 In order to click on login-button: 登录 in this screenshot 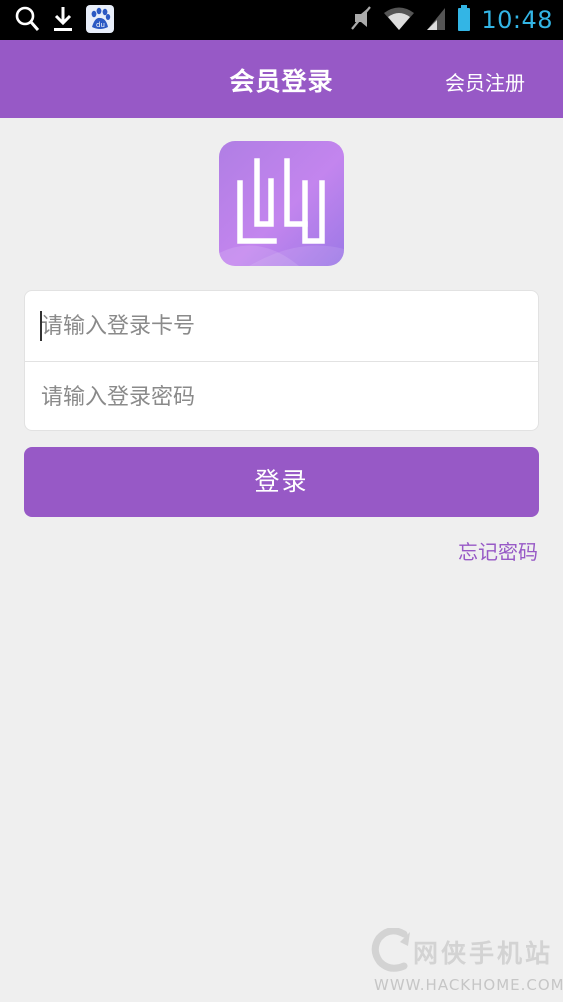, I will do `click(281, 482)`.